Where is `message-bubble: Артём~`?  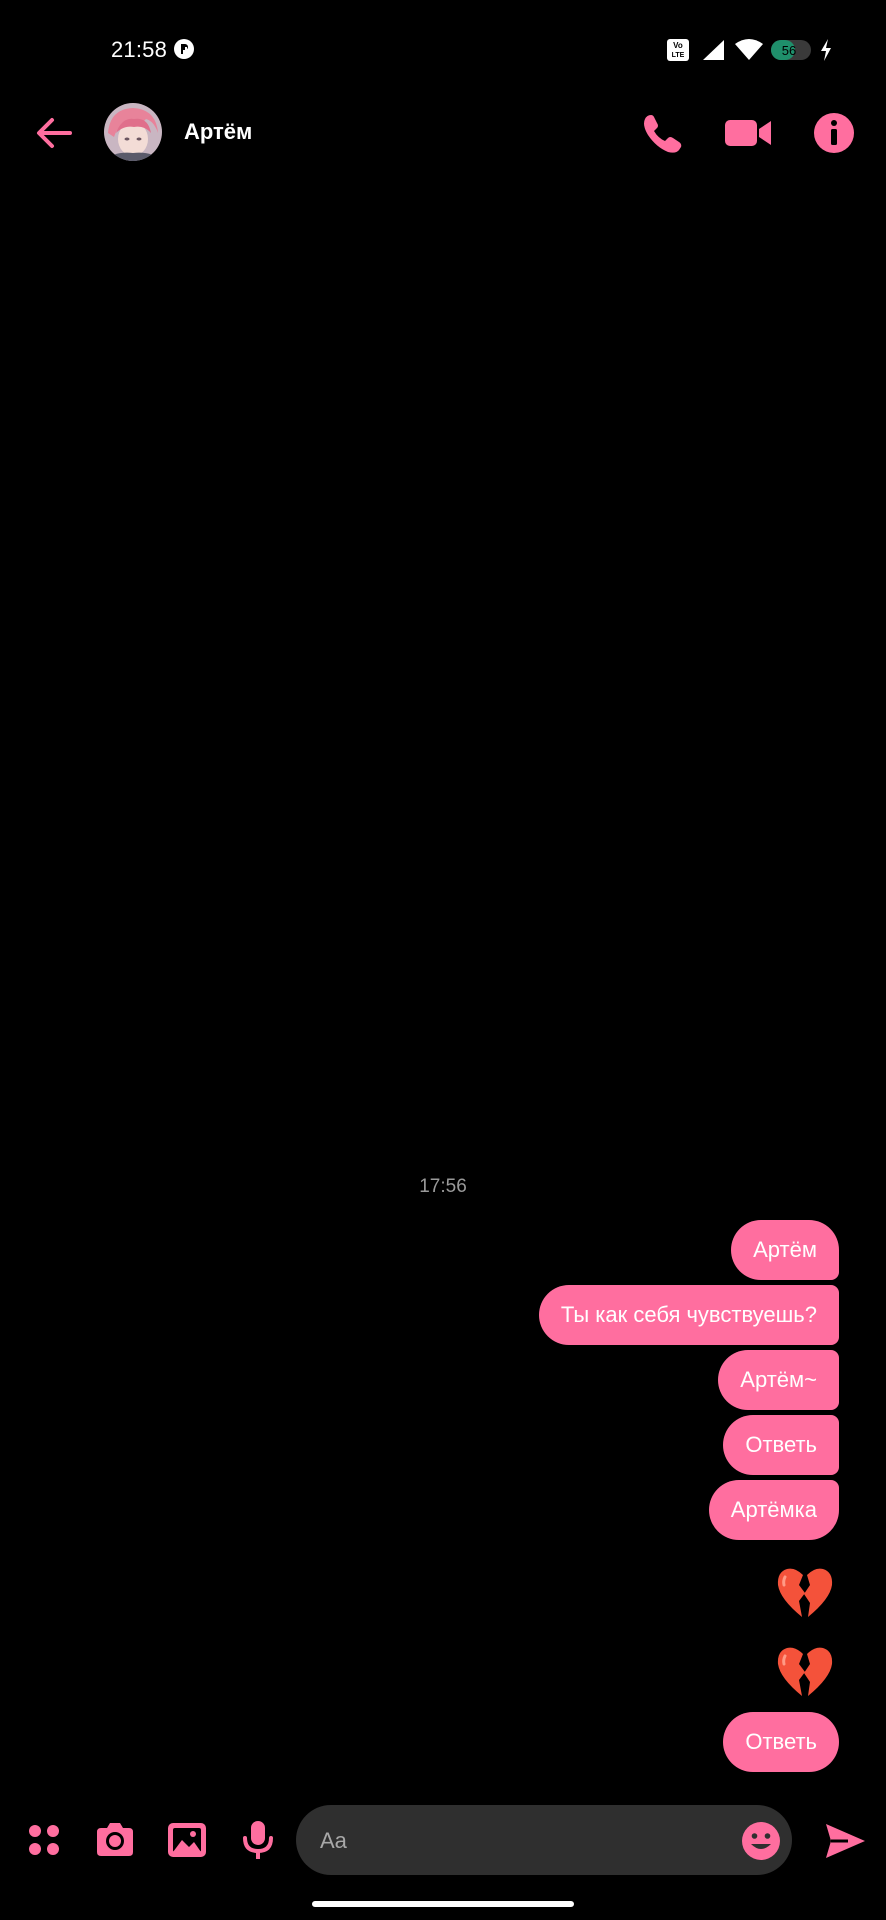 message-bubble: Артём~ is located at coordinates (778, 1380).